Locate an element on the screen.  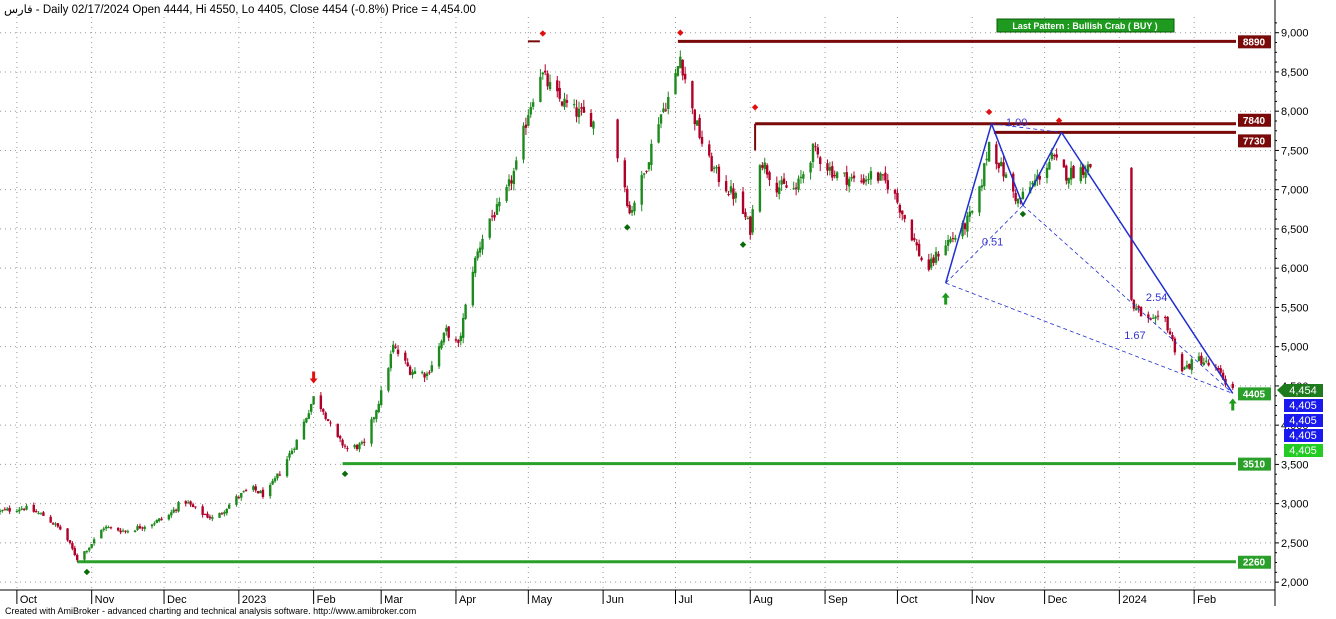
x-tick-label: Jul is located at coordinates (685, 600).